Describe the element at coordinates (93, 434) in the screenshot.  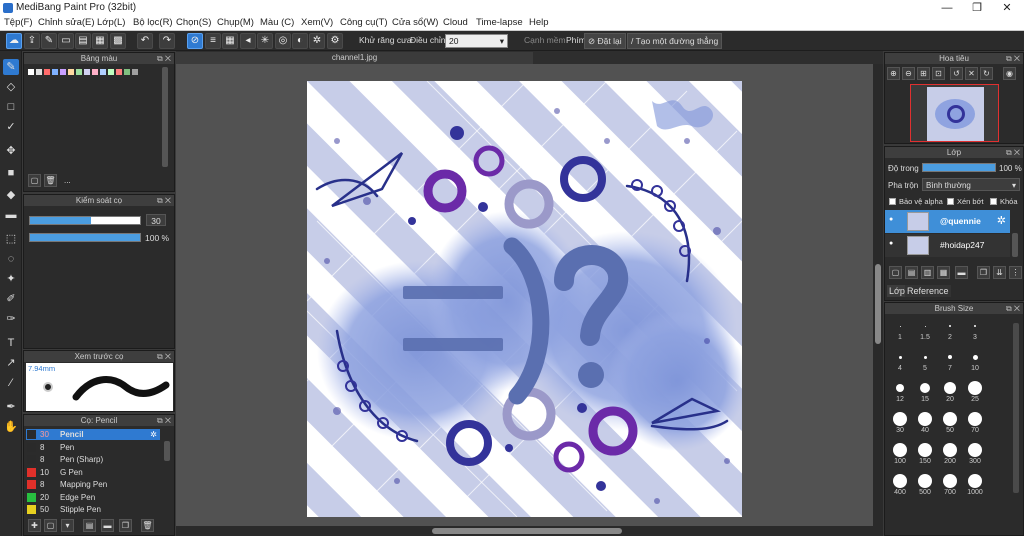
I see `brush-list-item: 30 Pencil ✲` at that location.